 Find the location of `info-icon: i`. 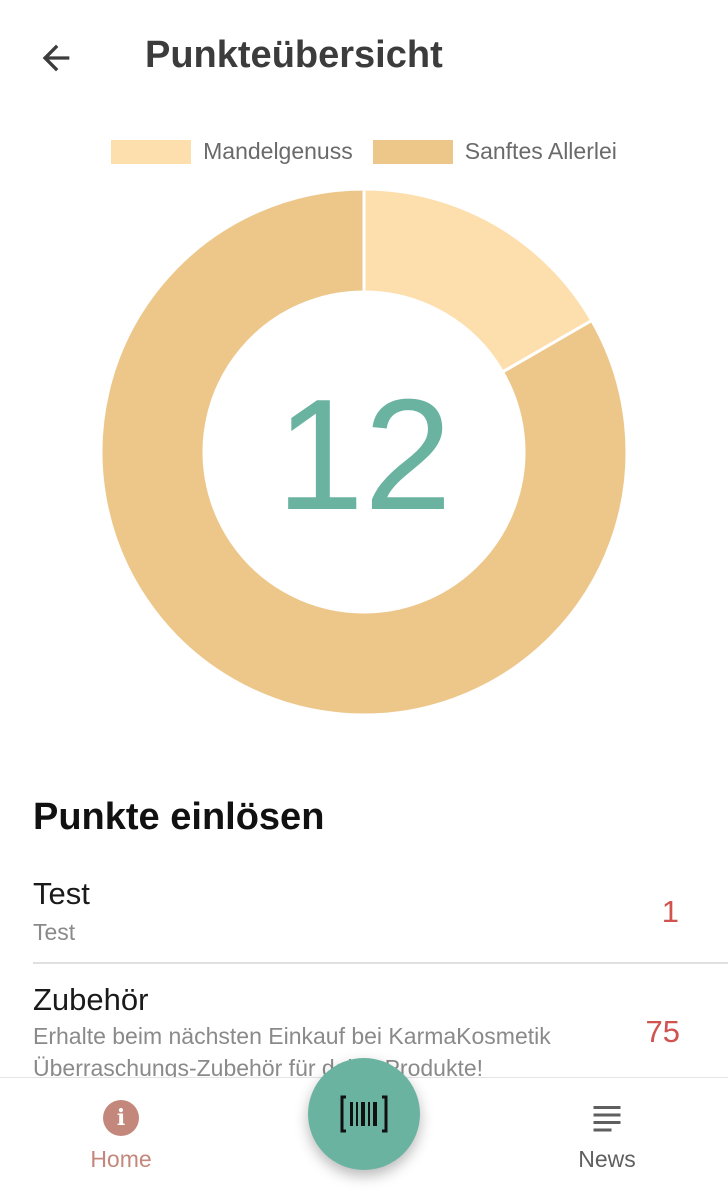

info-icon: i is located at coordinates (121, 1118).